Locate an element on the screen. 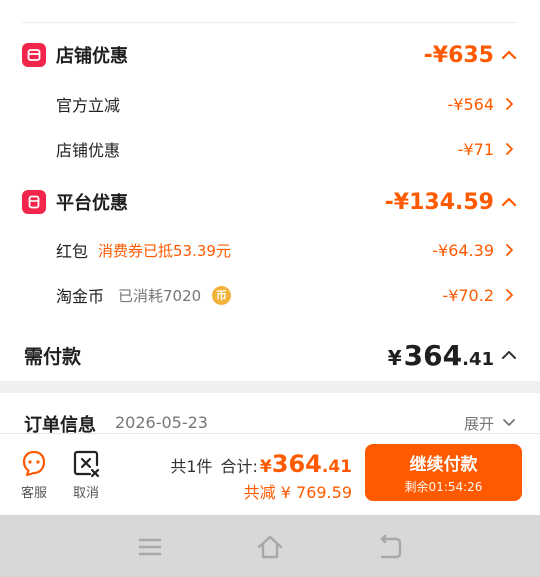 The image size is (540, 577). cancel-button: 取消 is located at coordinates (86, 476).